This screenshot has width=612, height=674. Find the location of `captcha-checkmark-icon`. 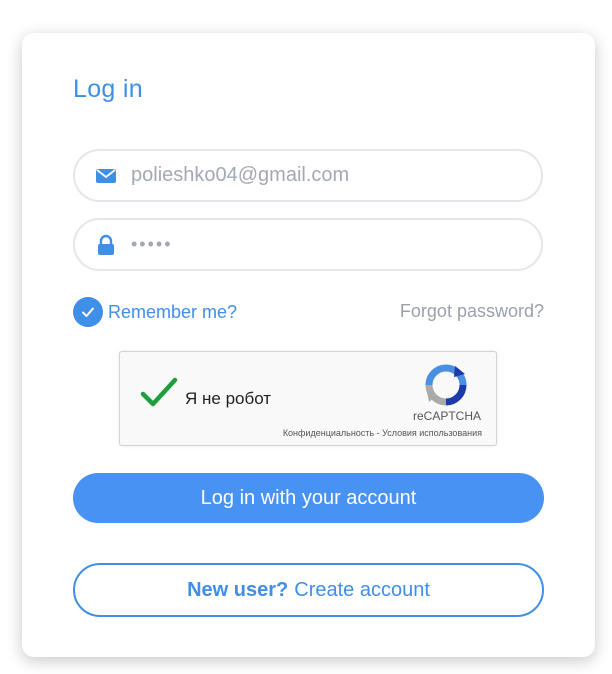

captcha-checkmark-icon is located at coordinates (159, 393).